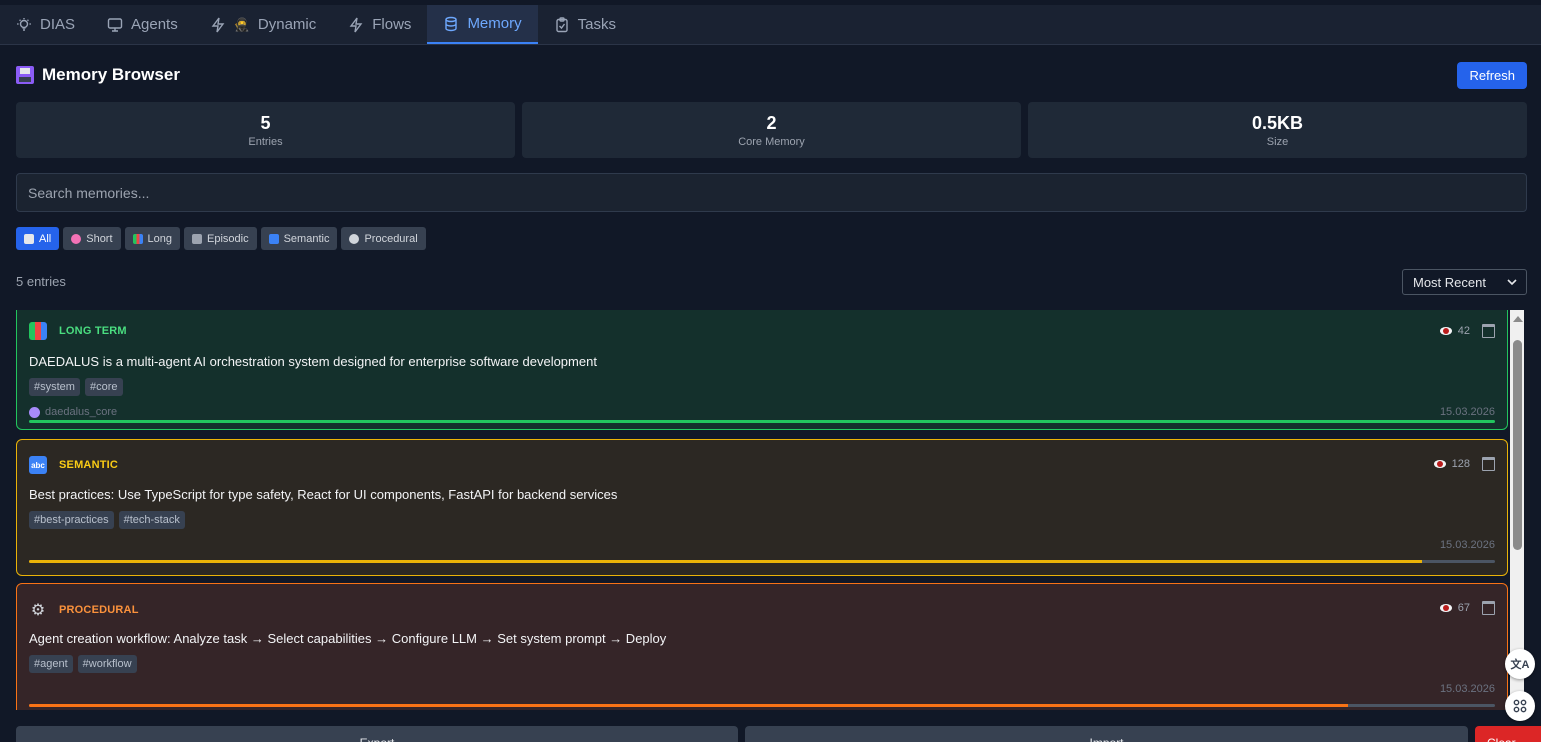 This screenshot has height=742, width=1541. Describe the element at coordinates (151, 520) in the screenshot. I see `memory-tag: #tech-stack` at that location.